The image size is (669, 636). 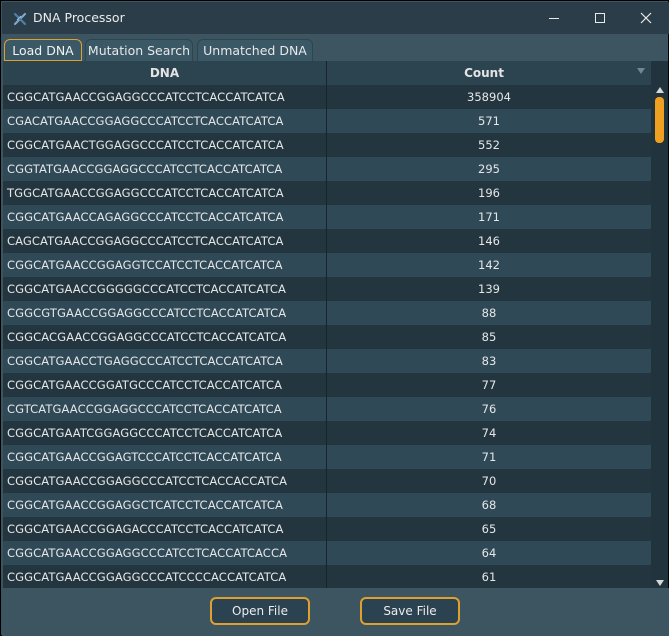 I want to click on maximize-button, so click(x=600, y=18).